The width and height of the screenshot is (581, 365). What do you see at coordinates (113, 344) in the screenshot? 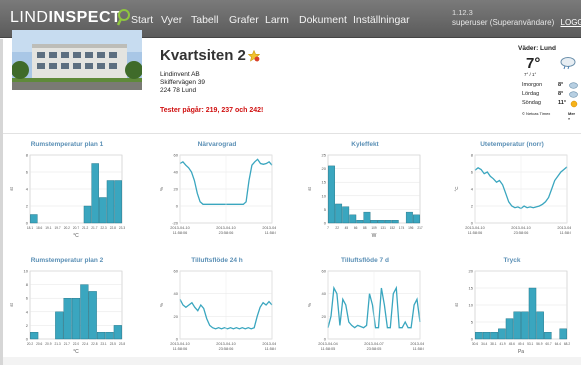
I see `x-tick-label: 23.5` at bounding box center [113, 344].